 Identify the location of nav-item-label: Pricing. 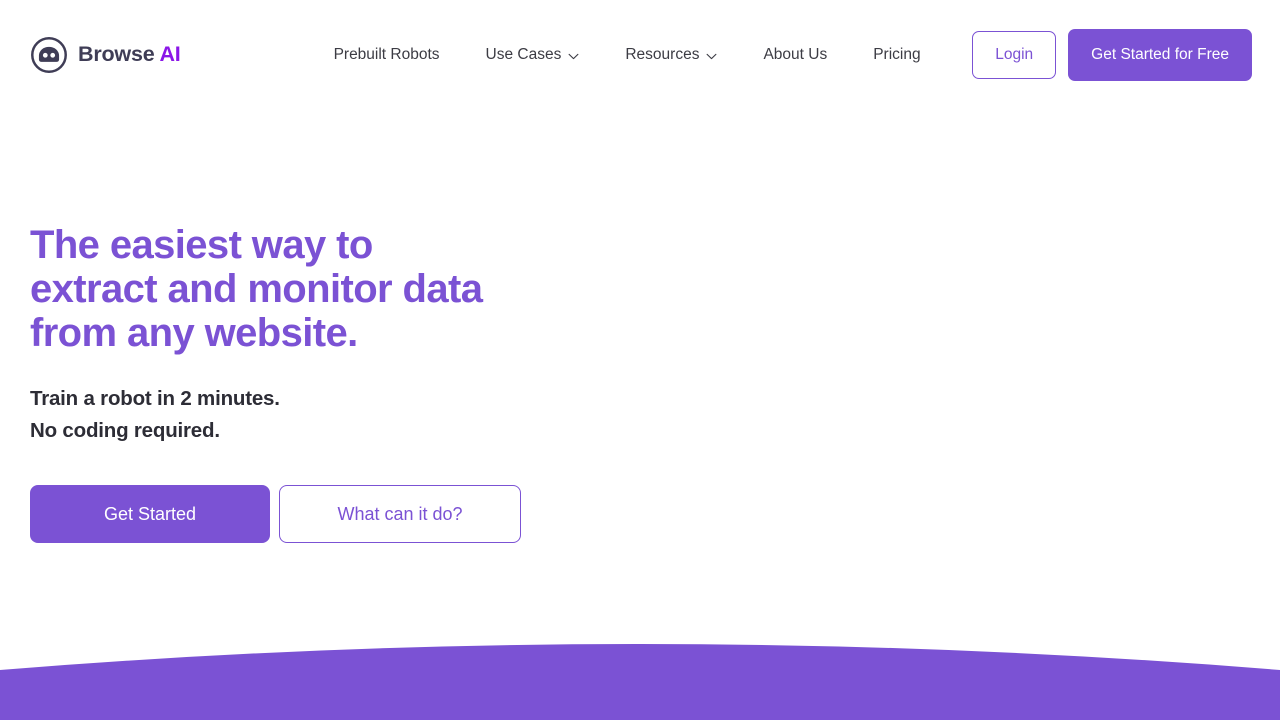
(897, 55).